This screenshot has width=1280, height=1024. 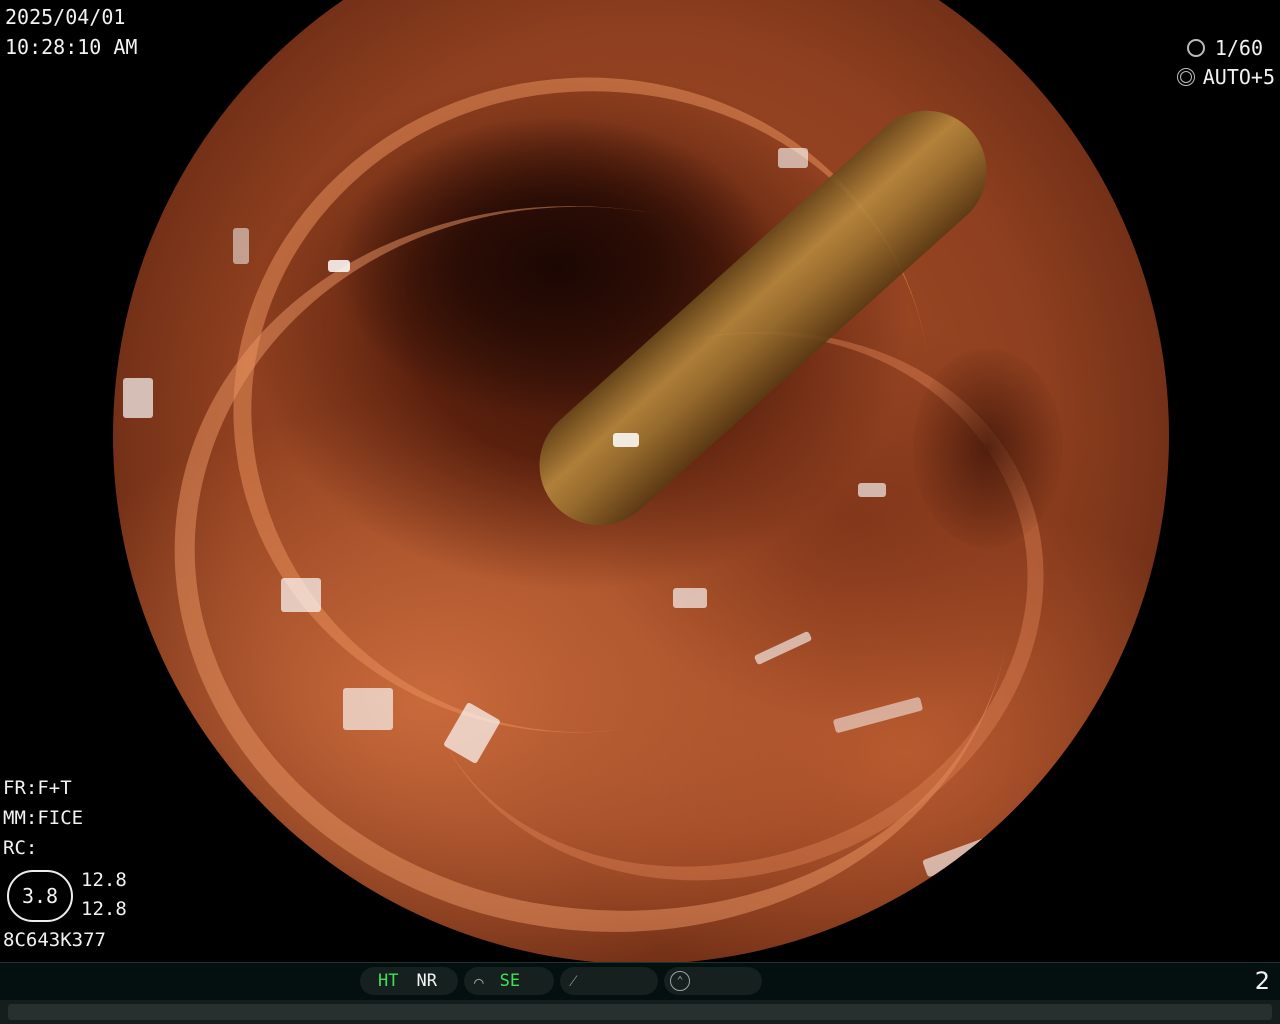 I want to click on pump-icon: ⌃, so click(x=680, y=981).